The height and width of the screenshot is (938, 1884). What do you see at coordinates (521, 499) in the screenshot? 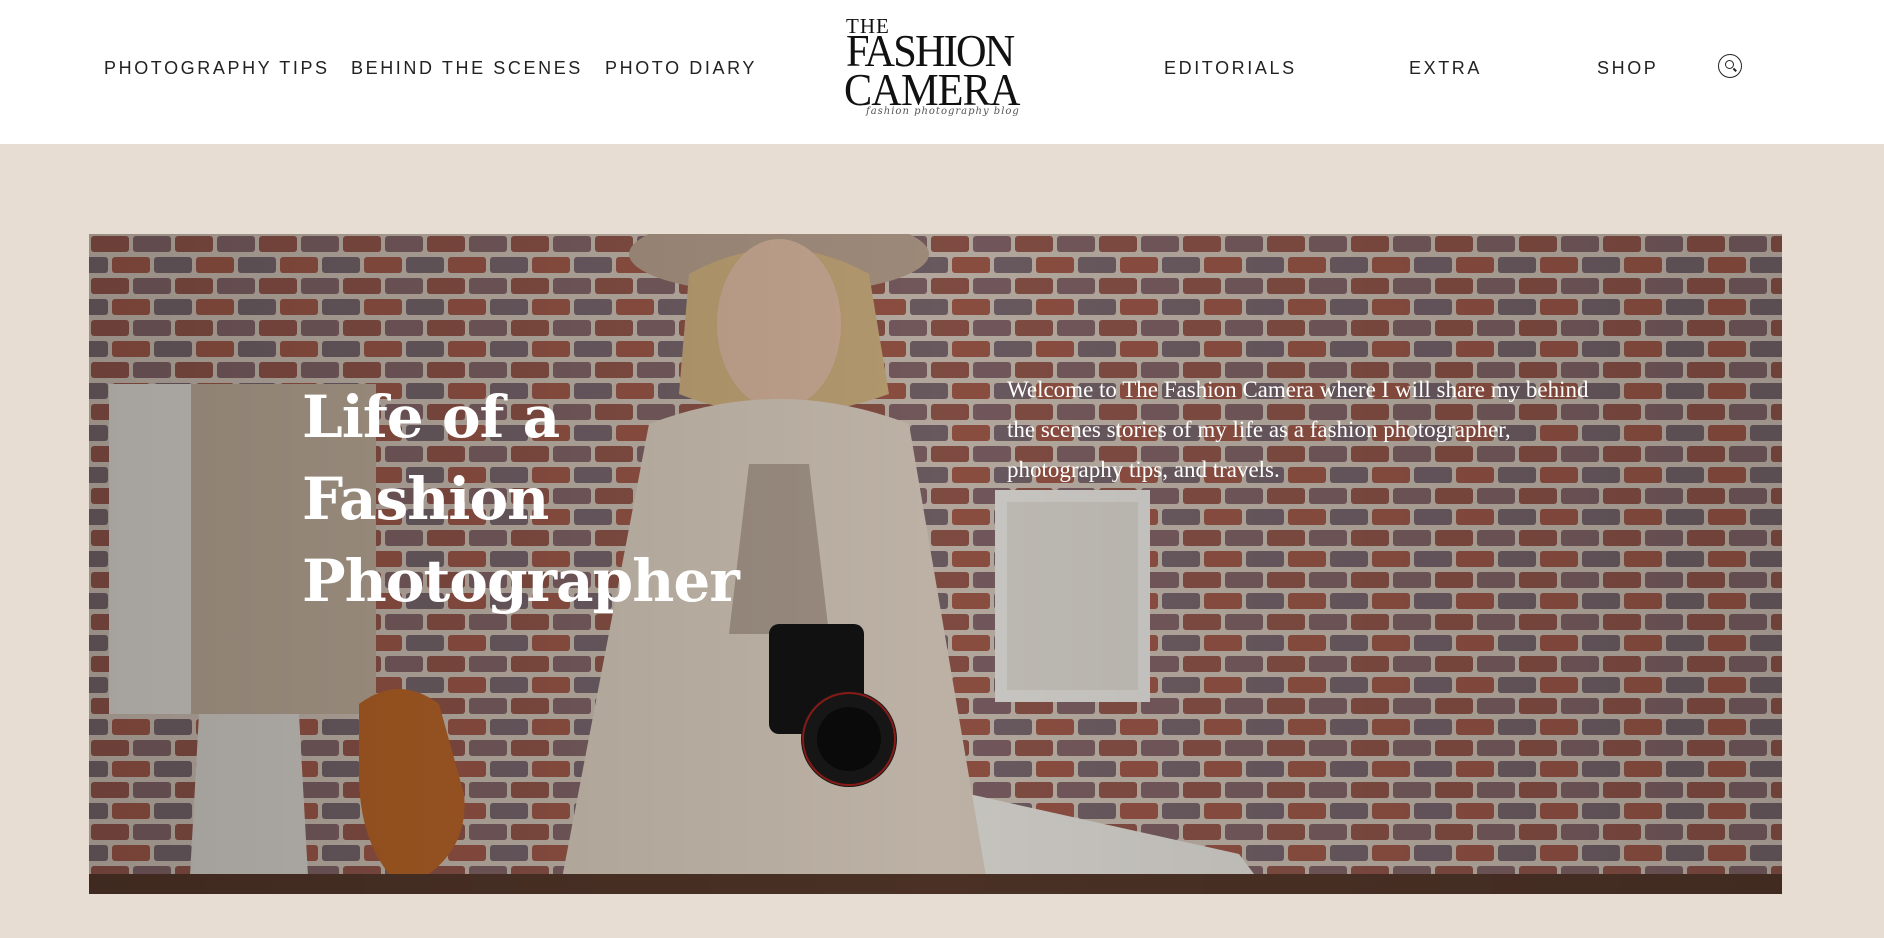
I see `hero-title: Life of a Fashion Photographer` at bounding box center [521, 499].